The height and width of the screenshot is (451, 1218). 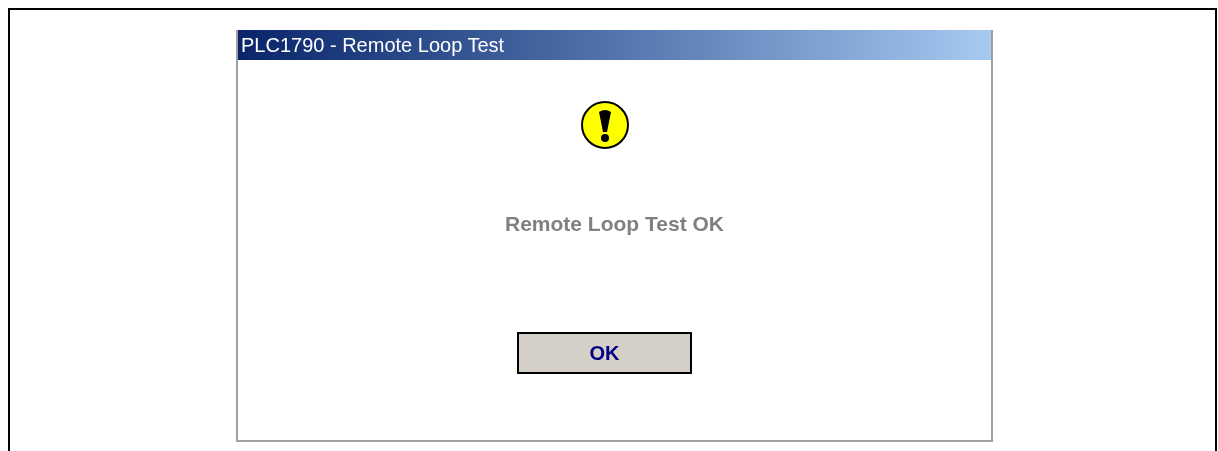 What do you see at coordinates (604, 125) in the screenshot?
I see `warning-icon` at bounding box center [604, 125].